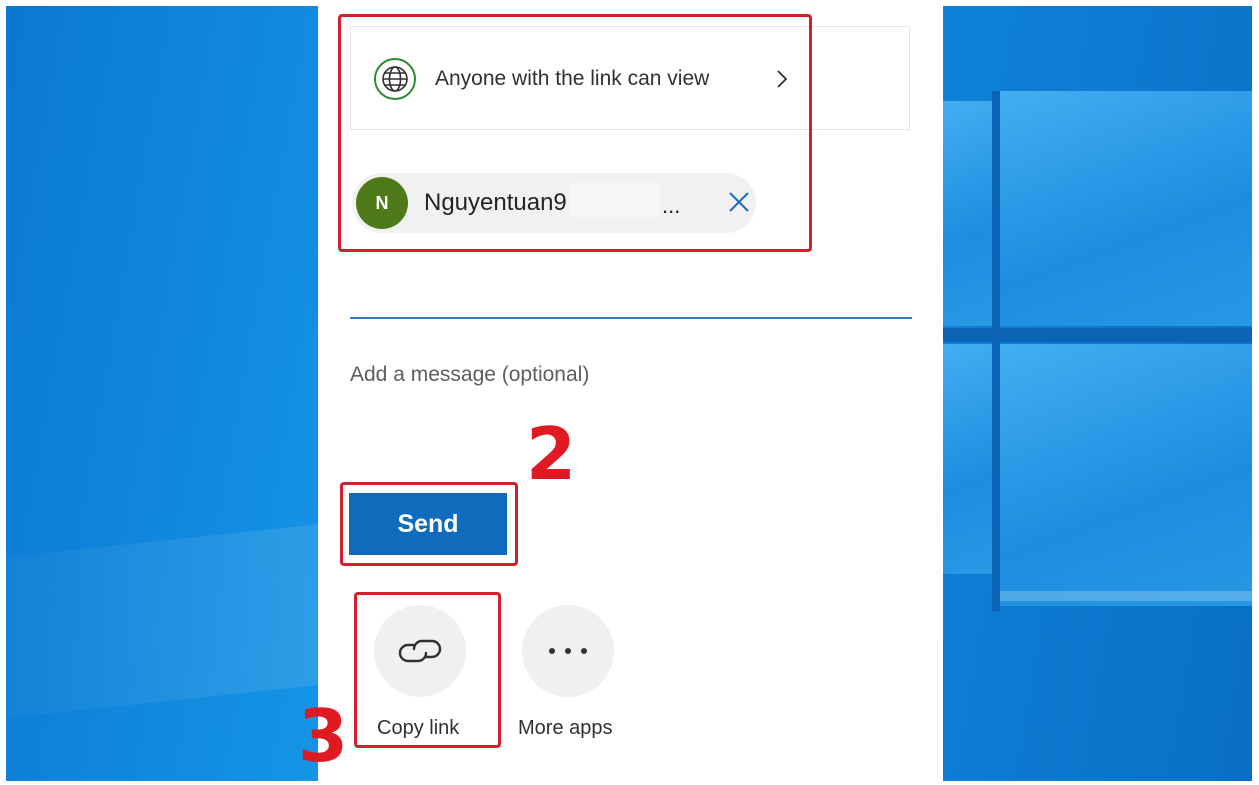 The image size is (1259, 785). What do you see at coordinates (551, 454) in the screenshot?
I see `step-number-2: 2` at bounding box center [551, 454].